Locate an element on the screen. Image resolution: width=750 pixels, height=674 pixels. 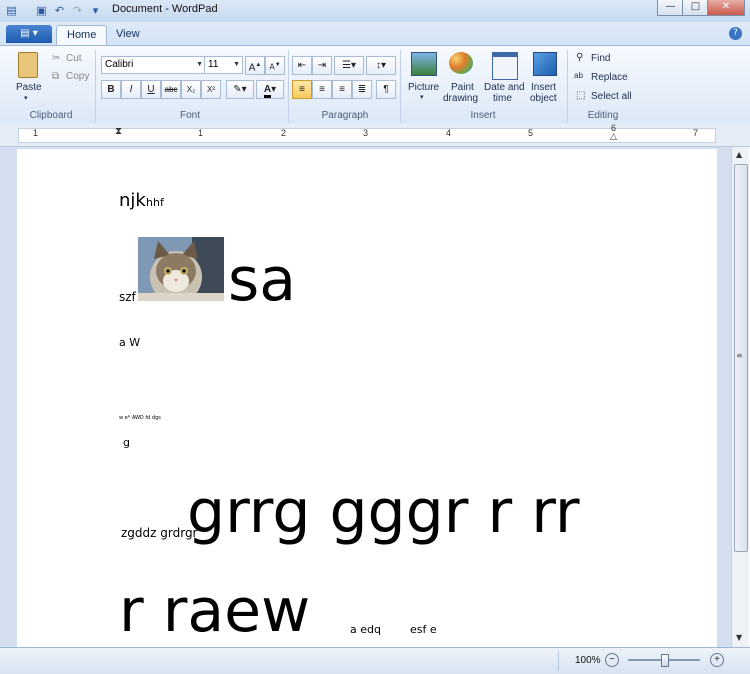
save-icon: ▣ is located at coordinates (41, 10).